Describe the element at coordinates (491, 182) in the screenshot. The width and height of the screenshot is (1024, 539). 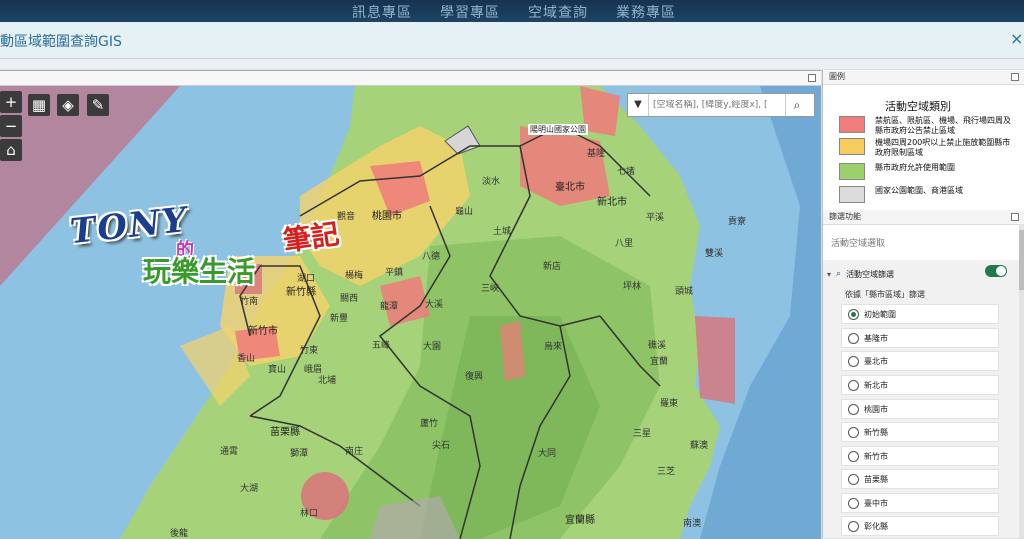
I see `map-label-tamsui: 淡水` at that location.